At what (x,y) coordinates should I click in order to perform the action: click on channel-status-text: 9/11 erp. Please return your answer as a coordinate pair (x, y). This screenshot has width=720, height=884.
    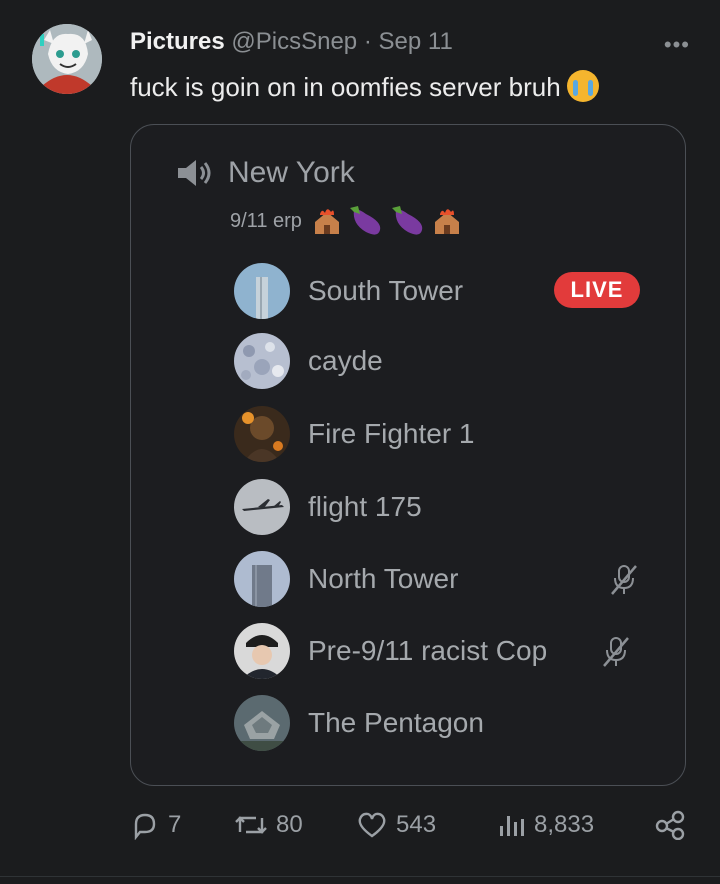
    Looking at the image, I should click on (266, 220).